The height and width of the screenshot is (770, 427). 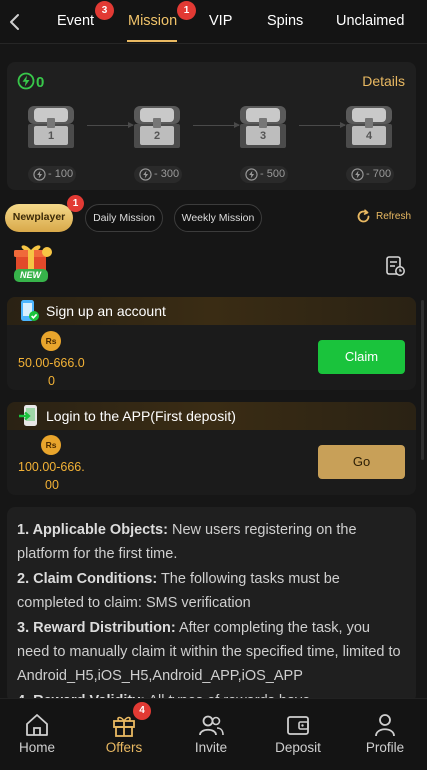 I want to click on nav-profile: Profile, so click(x=385, y=734).